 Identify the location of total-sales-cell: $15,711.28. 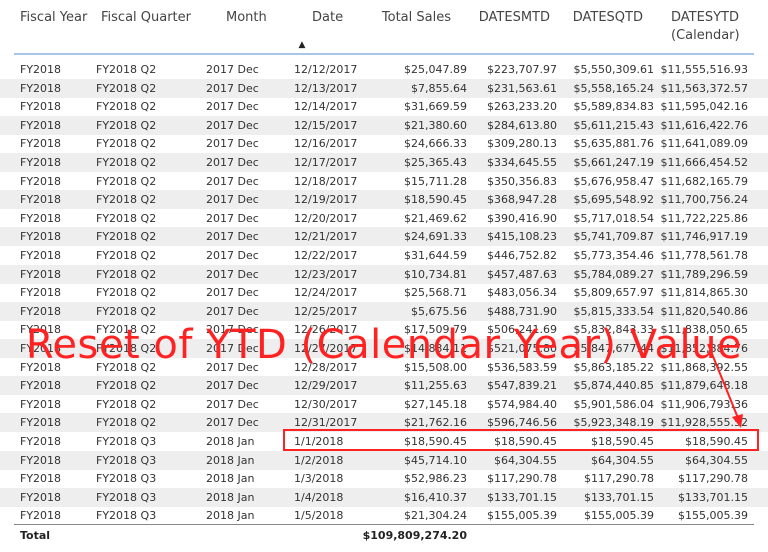
(435, 181).